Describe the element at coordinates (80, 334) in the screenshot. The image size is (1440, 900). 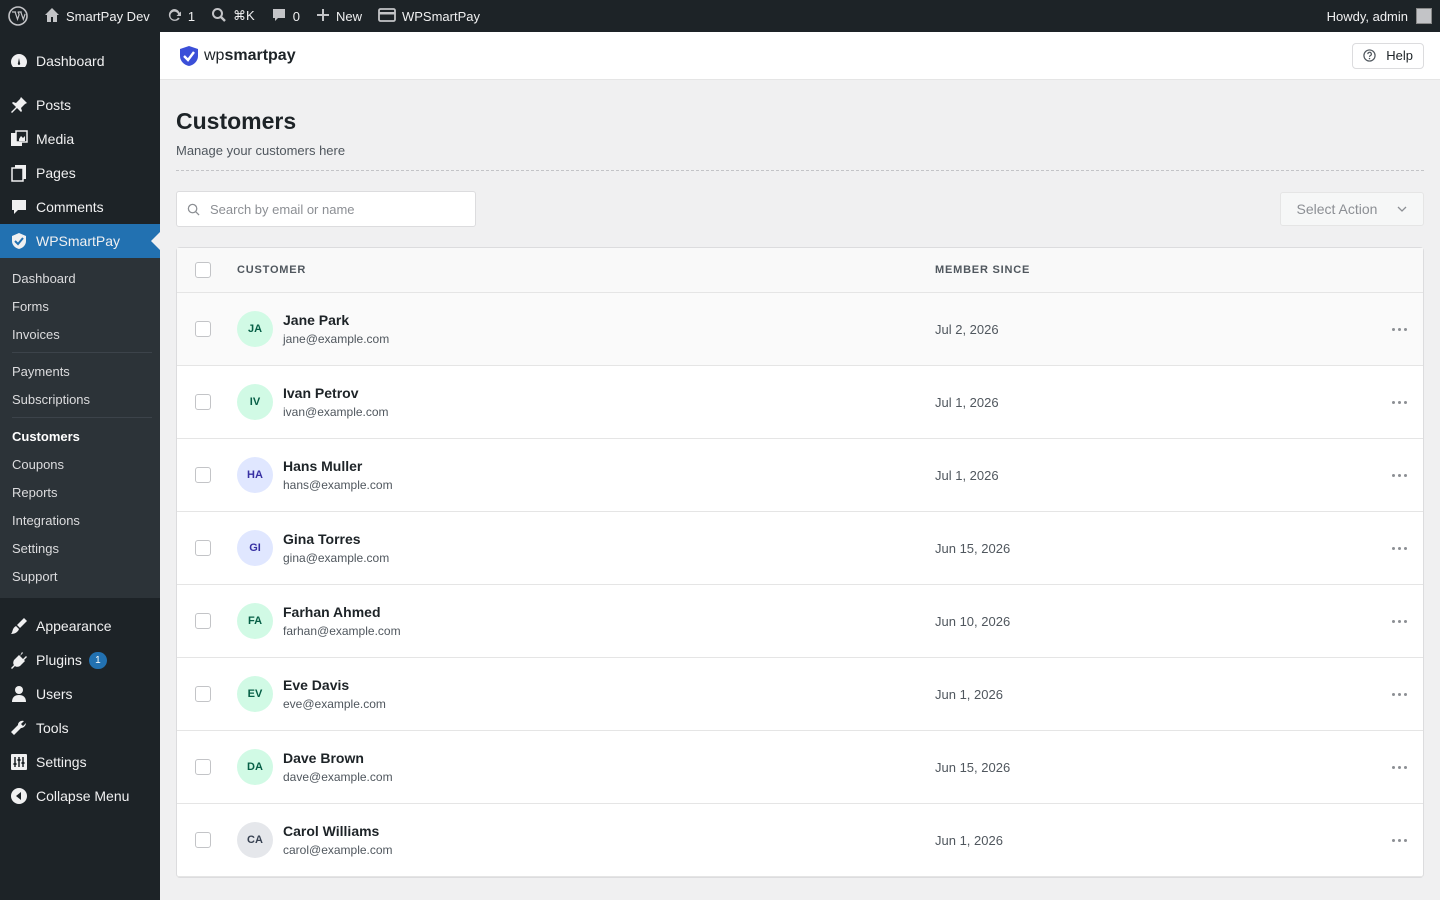
I see `submenu-invoices: Invoices` at that location.